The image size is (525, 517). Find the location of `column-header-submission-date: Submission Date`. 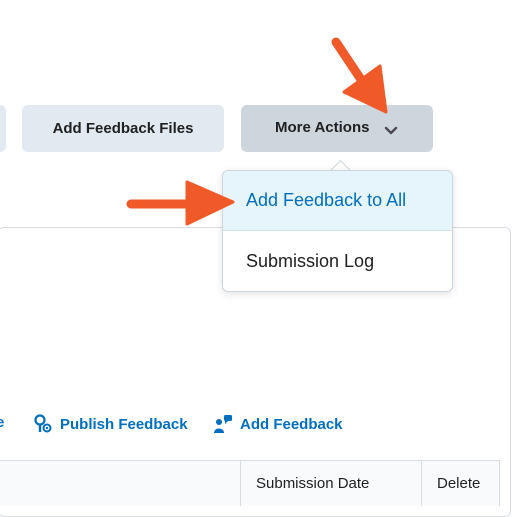

column-header-submission-date: Submission Date is located at coordinates (330, 483).